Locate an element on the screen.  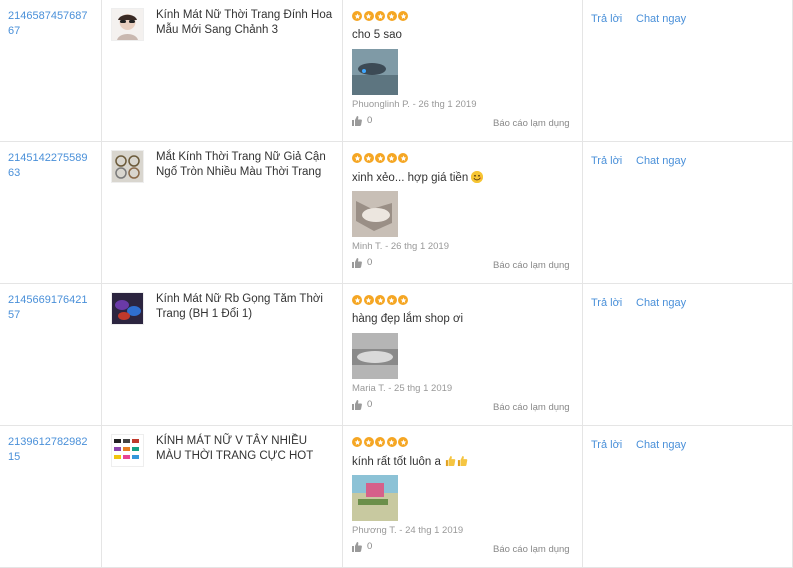
order-id-line-2: 57 is located at coordinates (14, 315).